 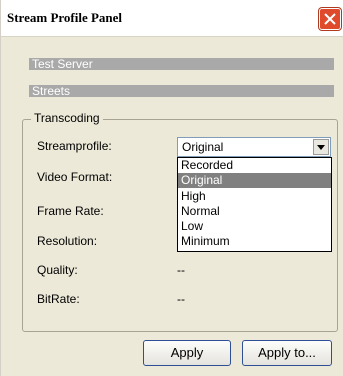 I want to click on camera-name-bar: Streets, so click(x=181, y=91).